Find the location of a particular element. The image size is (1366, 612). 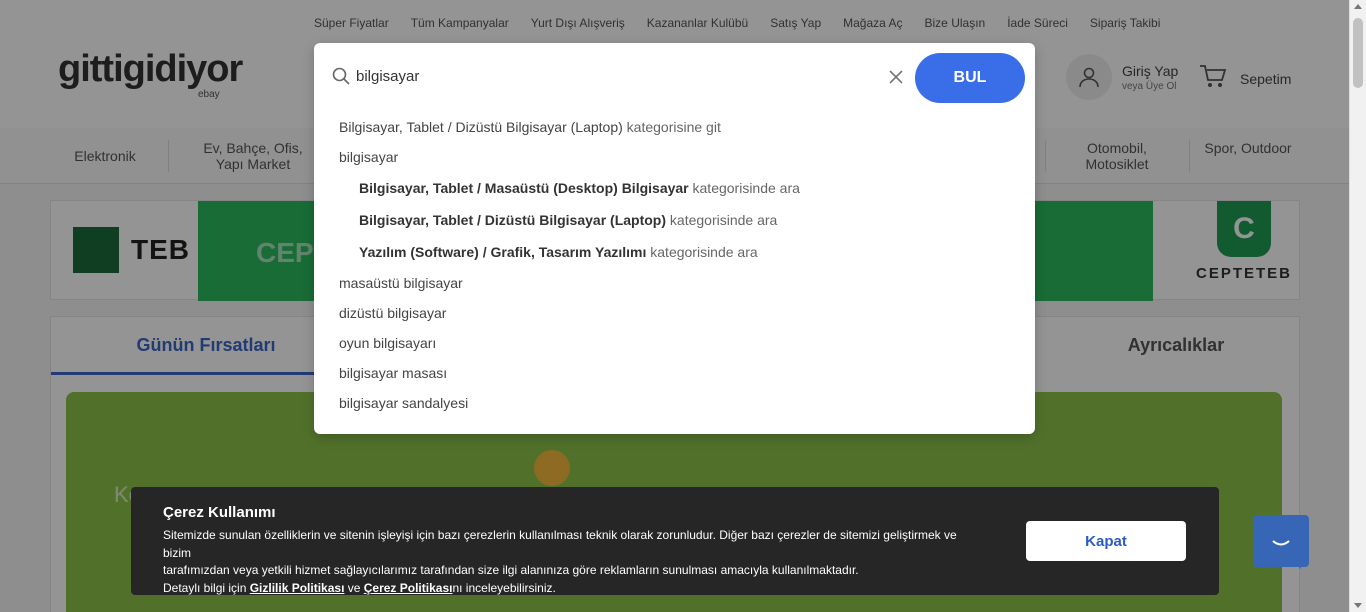

suggestion-text: dizüstü bilgisayar is located at coordinates (393, 313).